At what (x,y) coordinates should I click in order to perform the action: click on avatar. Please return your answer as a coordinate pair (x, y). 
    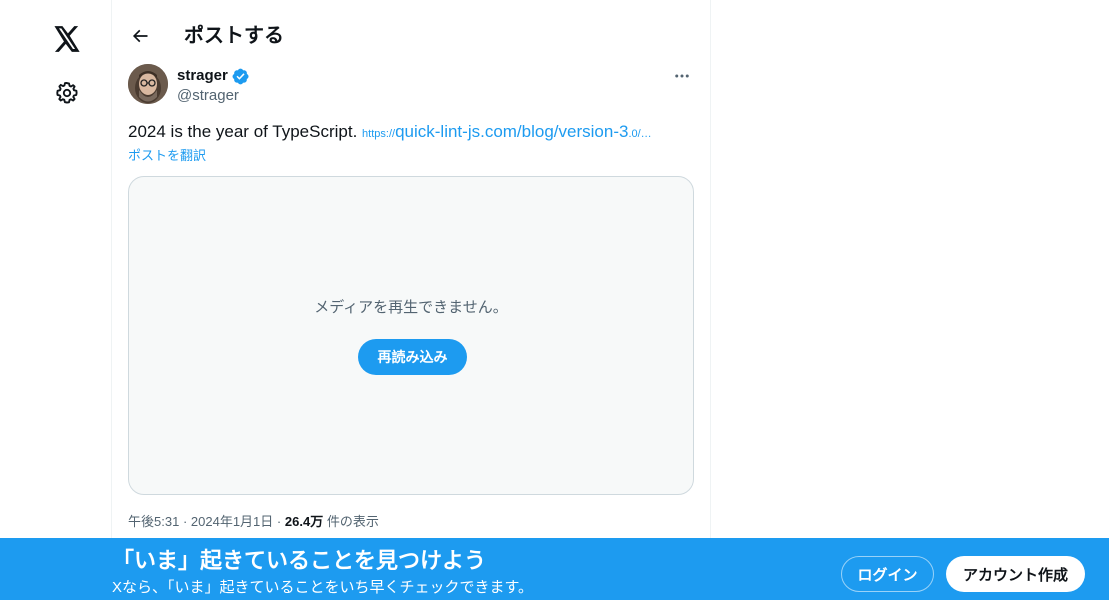
    Looking at the image, I should click on (148, 84).